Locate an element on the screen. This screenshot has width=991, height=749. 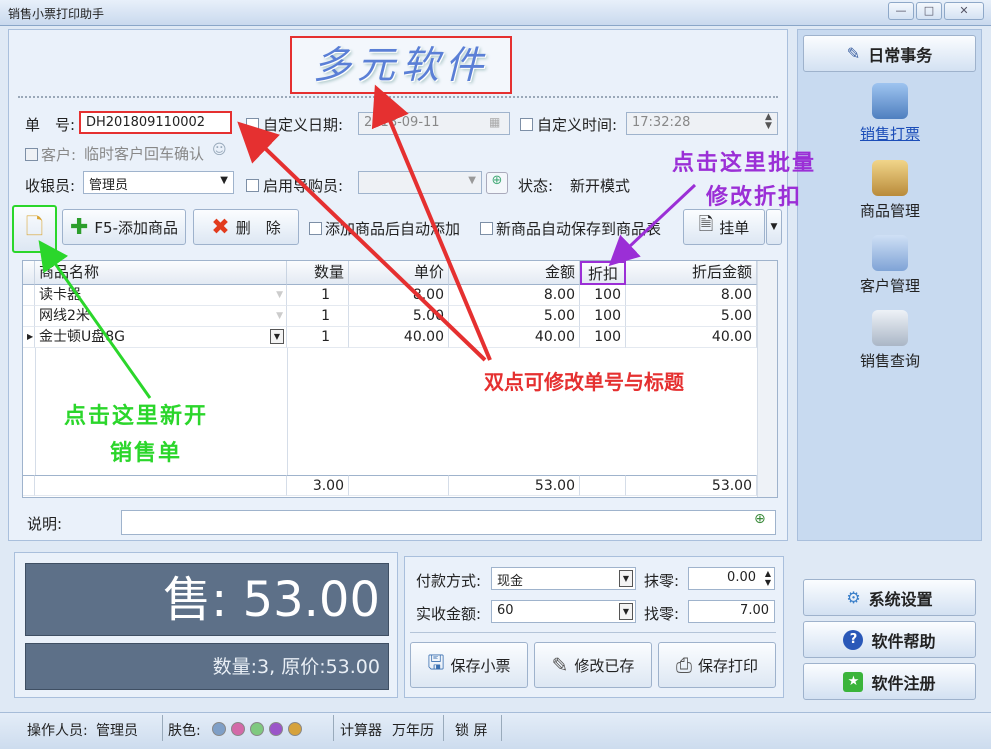
operator-value: 管理员 is located at coordinates (117, 731).